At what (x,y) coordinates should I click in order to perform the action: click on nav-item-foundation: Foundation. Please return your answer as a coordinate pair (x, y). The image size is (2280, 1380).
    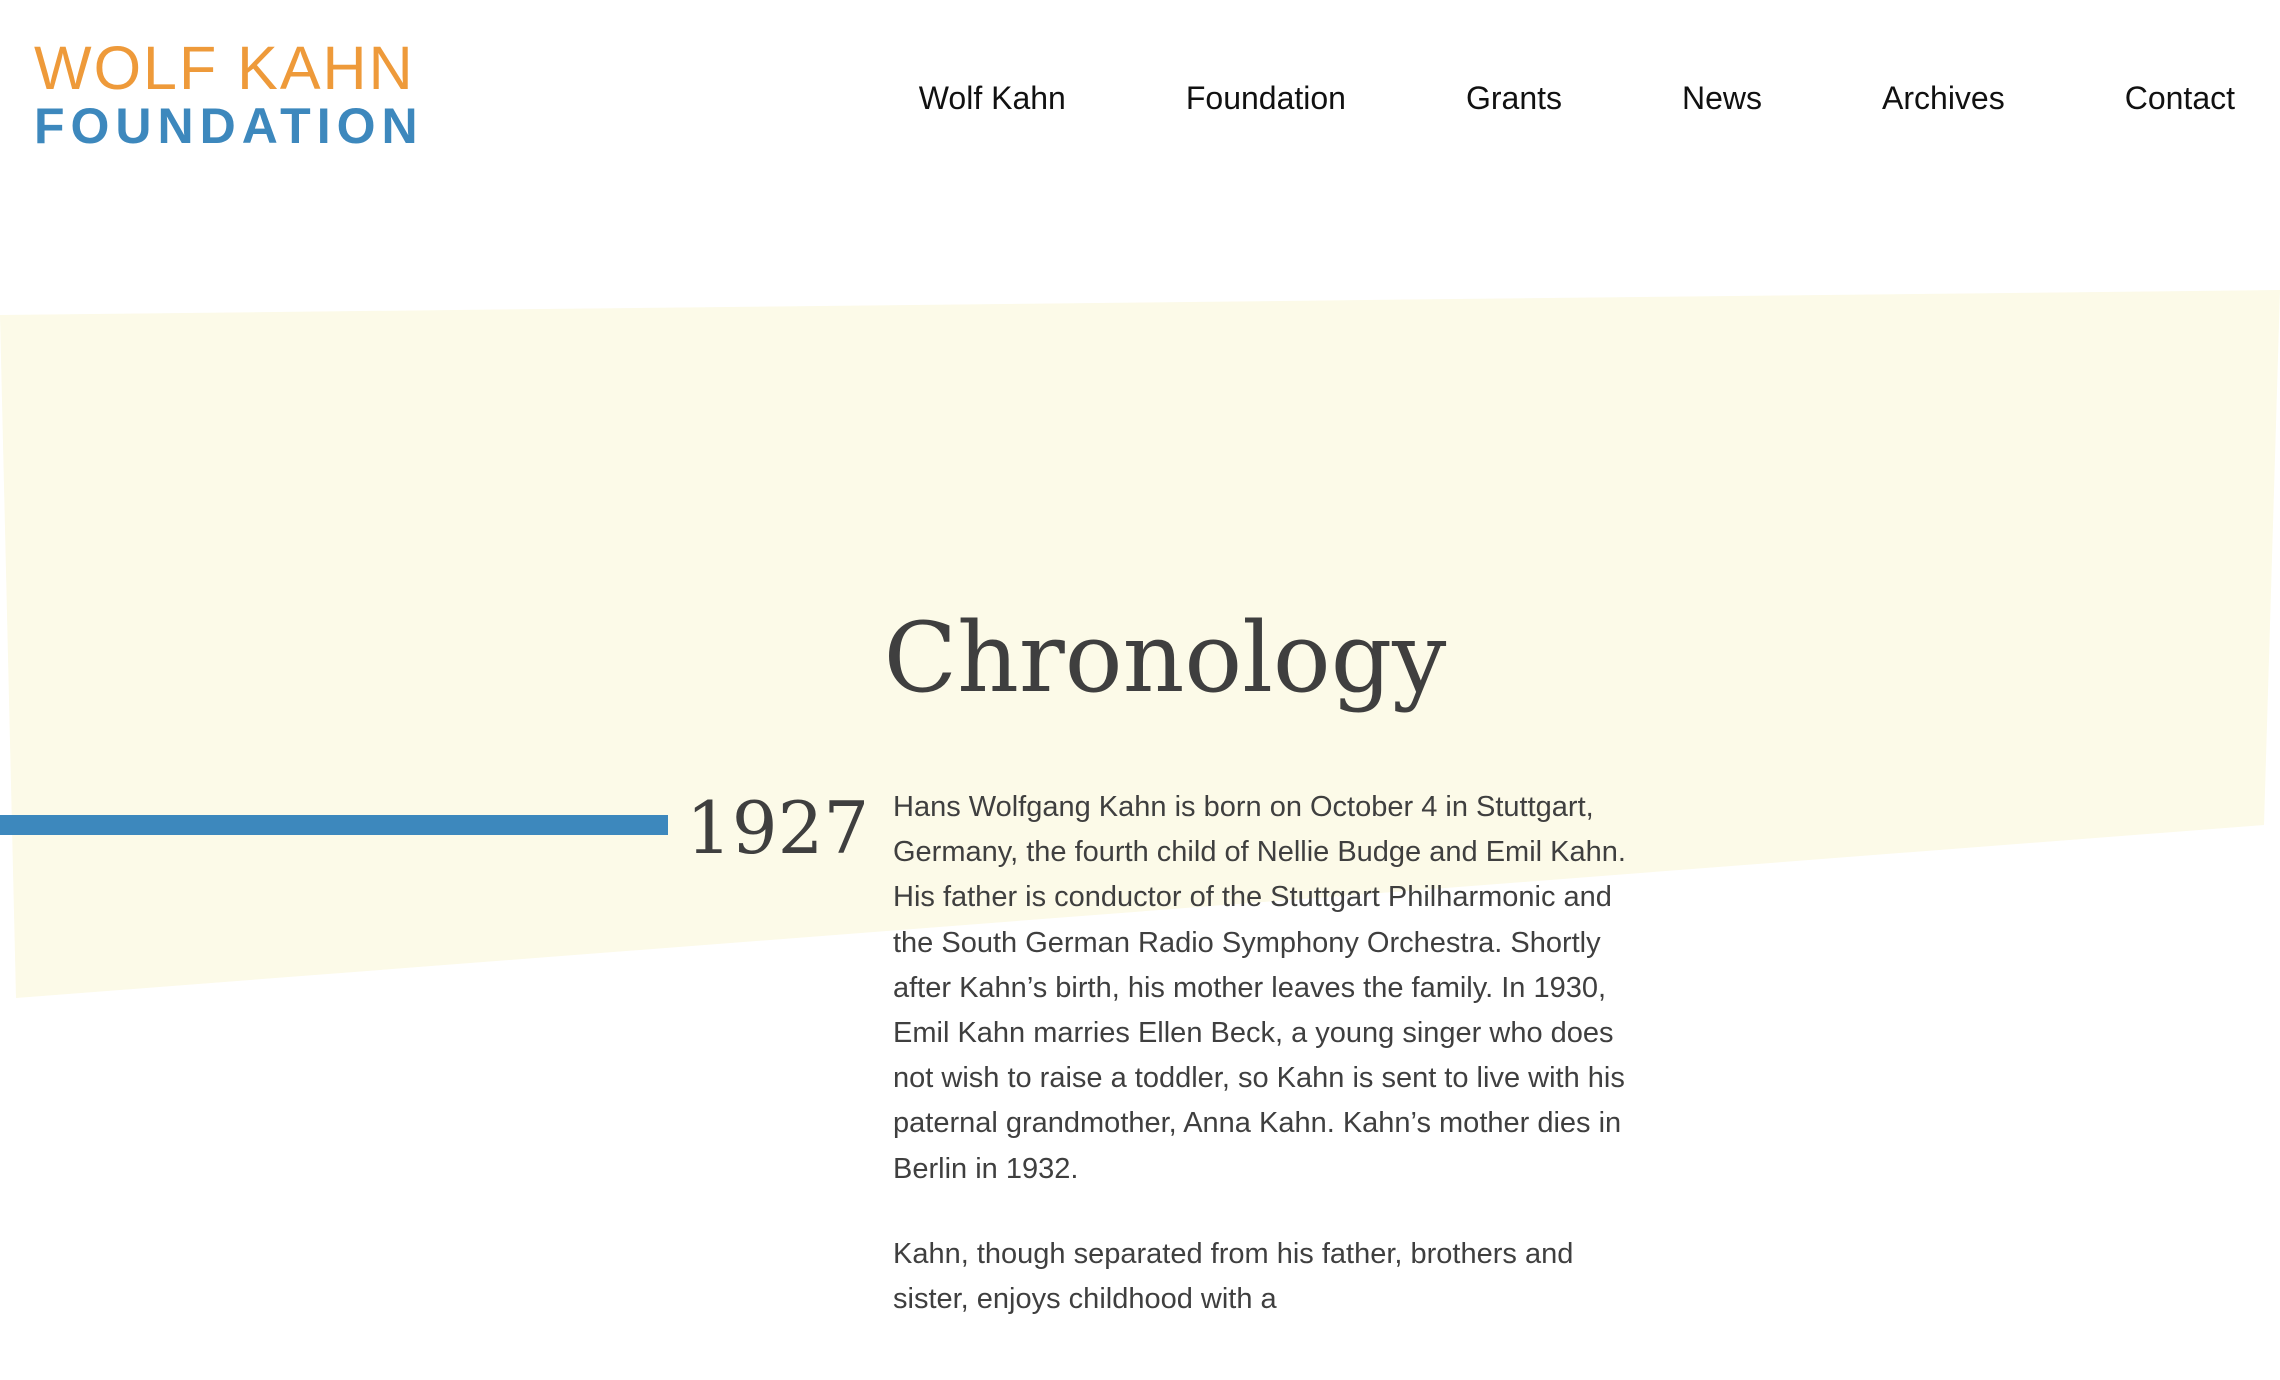
    Looking at the image, I should click on (1266, 98).